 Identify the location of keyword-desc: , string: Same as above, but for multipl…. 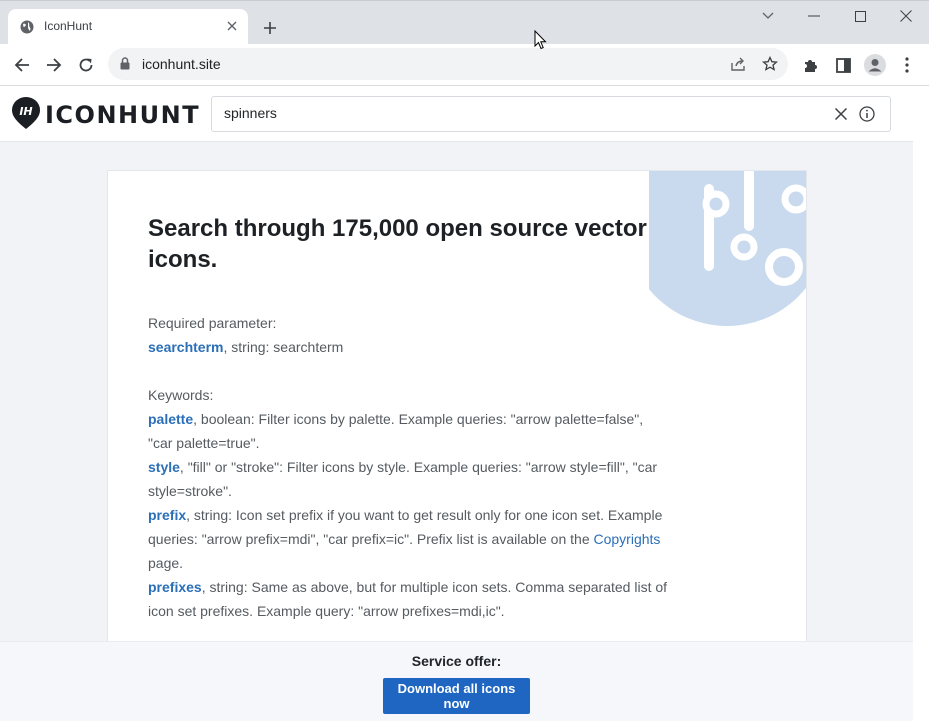
(408, 599).